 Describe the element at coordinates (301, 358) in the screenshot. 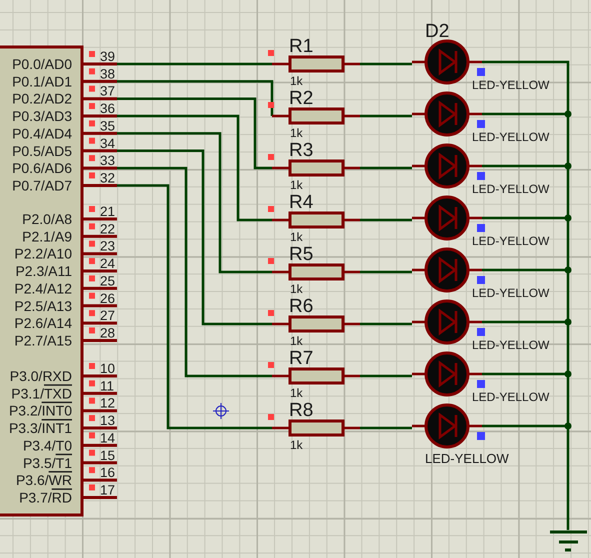

I see `resistor-label: R7` at that location.